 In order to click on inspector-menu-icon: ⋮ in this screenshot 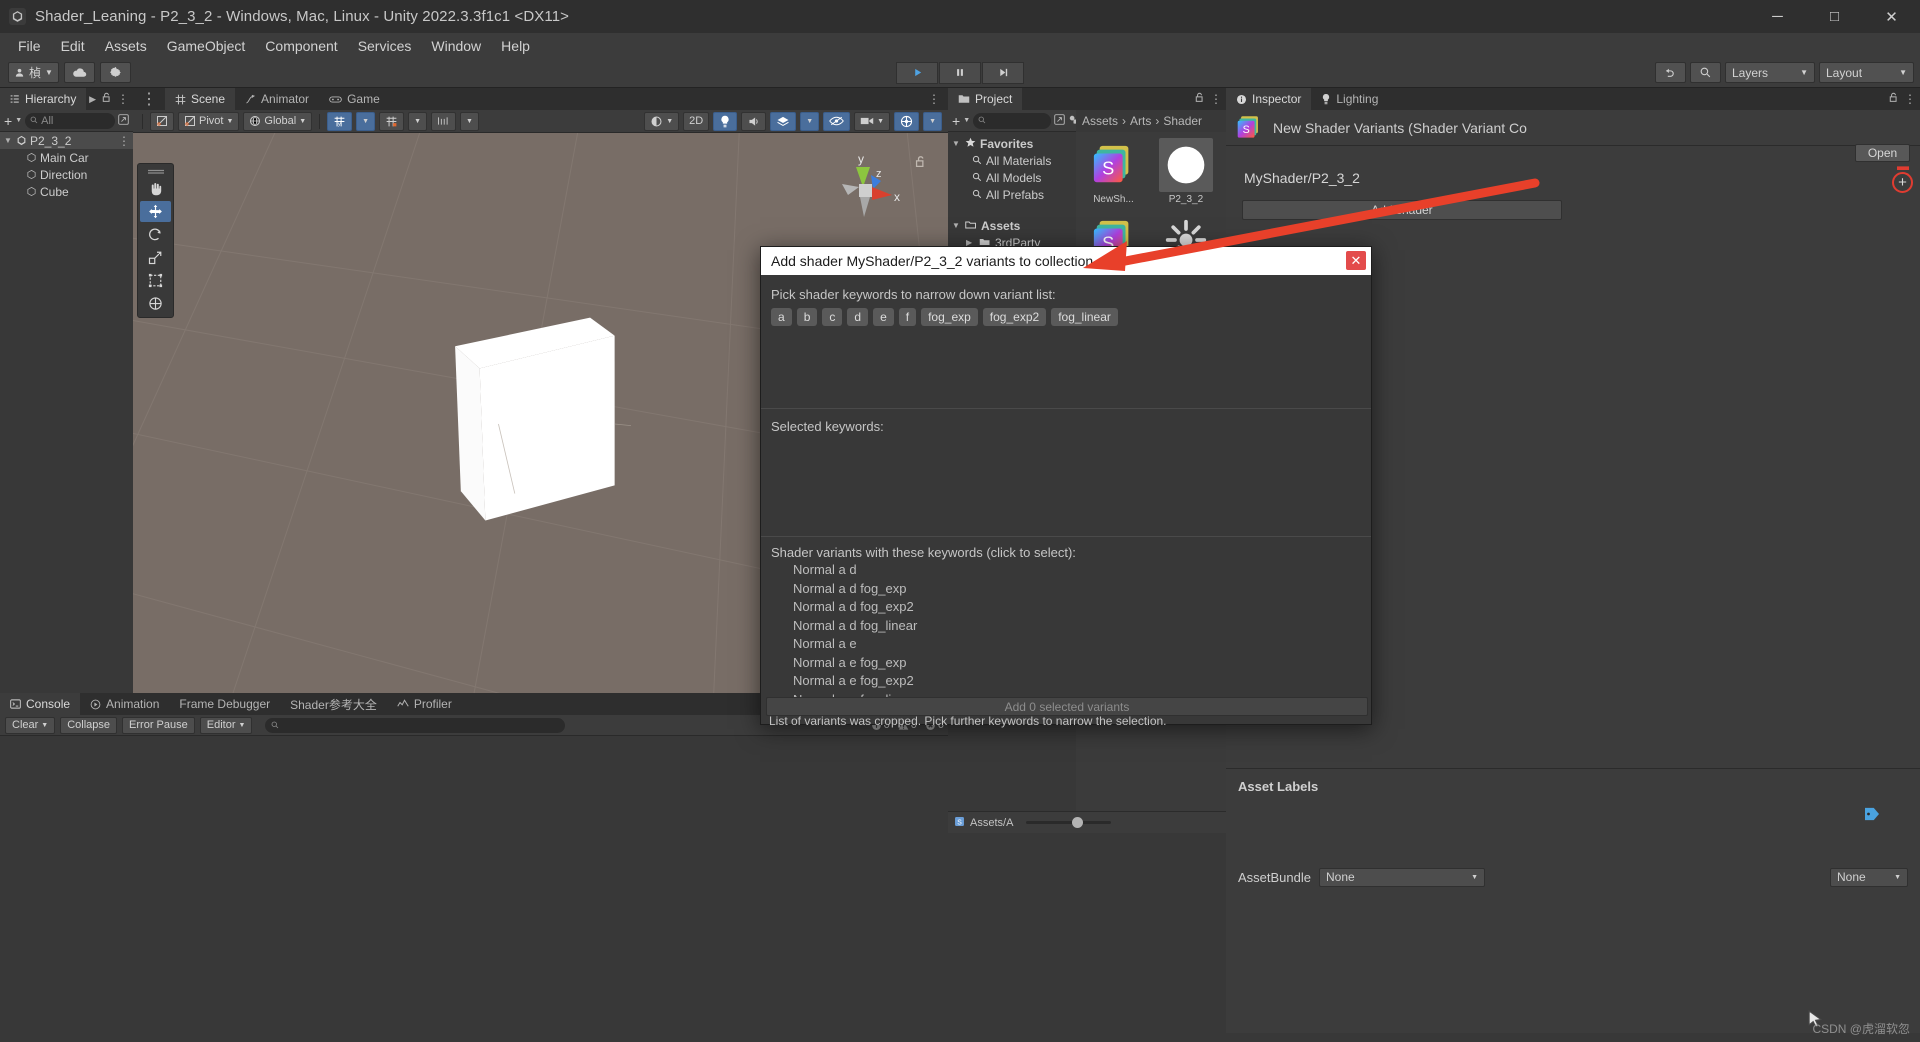, I will do `click(1910, 99)`.